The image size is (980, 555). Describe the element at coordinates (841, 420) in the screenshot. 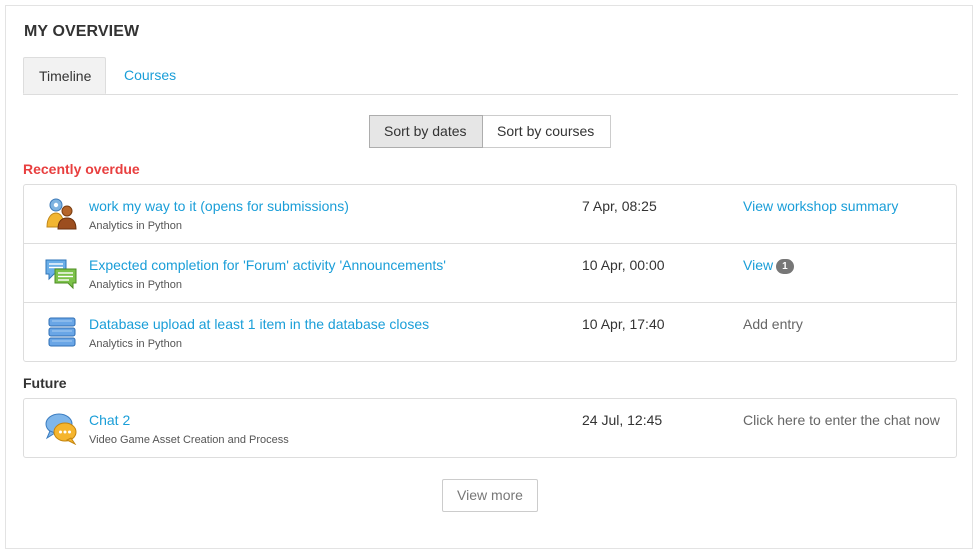

I see `enter-chat-action: Click here to enter the chat now` at that location.